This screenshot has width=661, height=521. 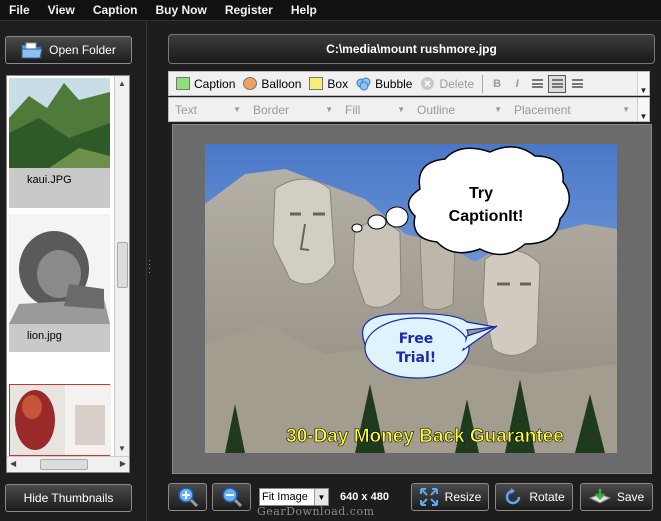 What do you see at coordinates (186, 109) in the screenshot?
I see `text-style-label: Text` at bounding box center [186, 109].